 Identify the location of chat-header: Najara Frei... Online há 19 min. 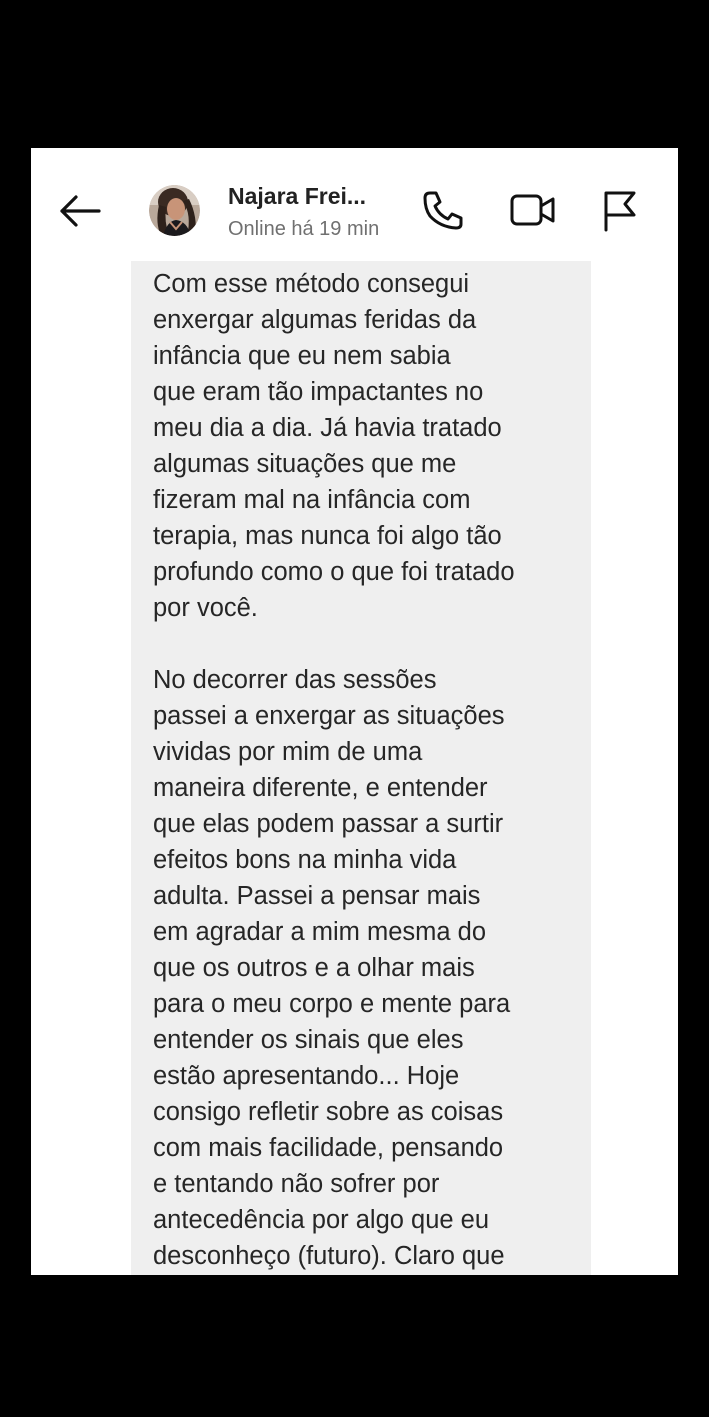
(354, 204).